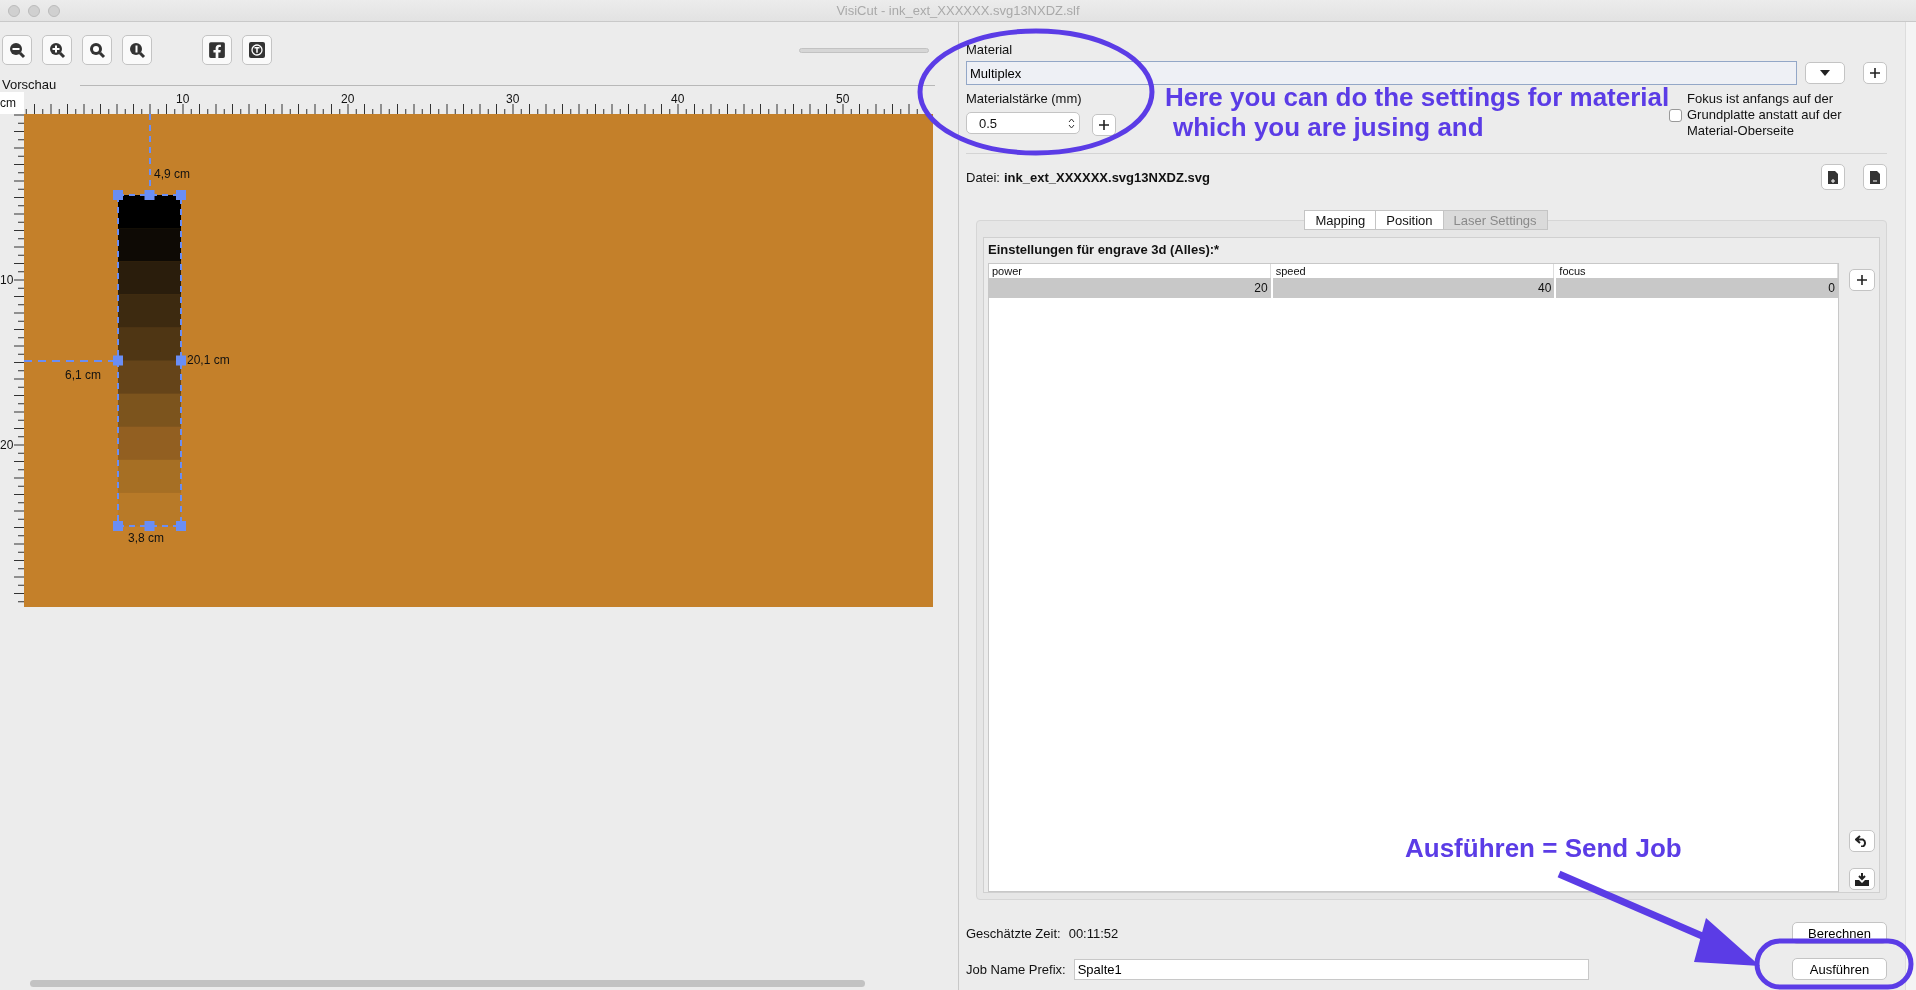 The height and width of the screenshot is (990, 1916). Describe the element at coordinates (1413, 288) in the screenshot. I see `table-cell: 40` at that location.